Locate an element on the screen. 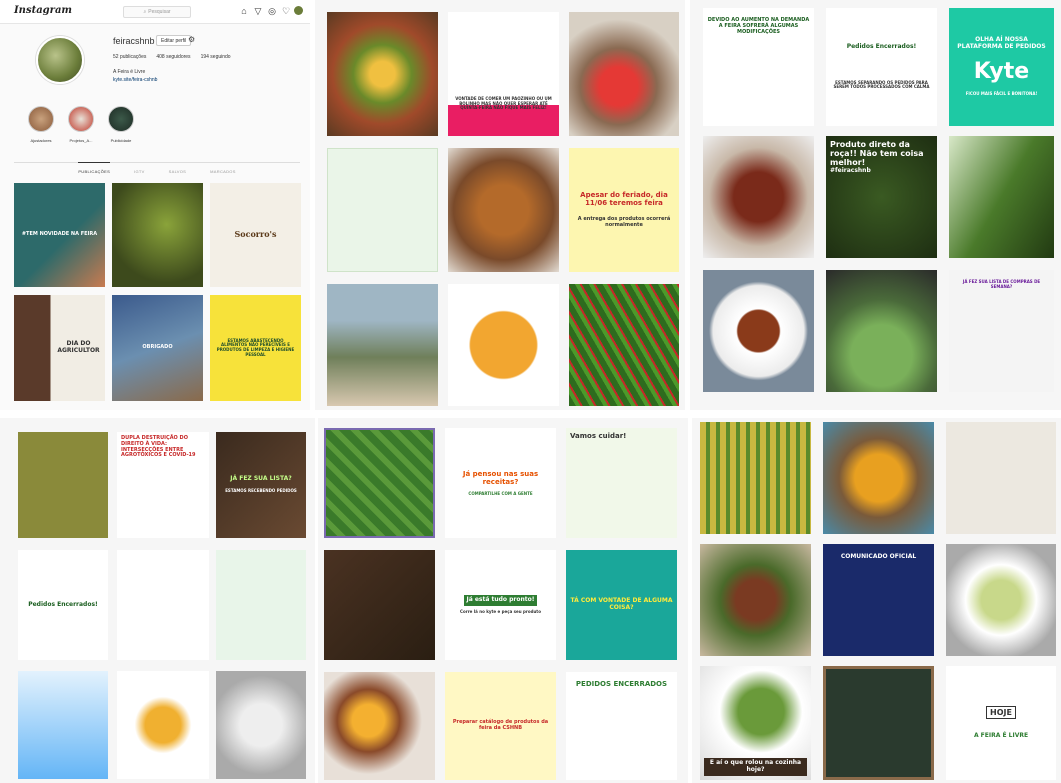 This screenshot has height=783, width=1061. post-tile: OBRIGADO is located at coordinates (157, 348).